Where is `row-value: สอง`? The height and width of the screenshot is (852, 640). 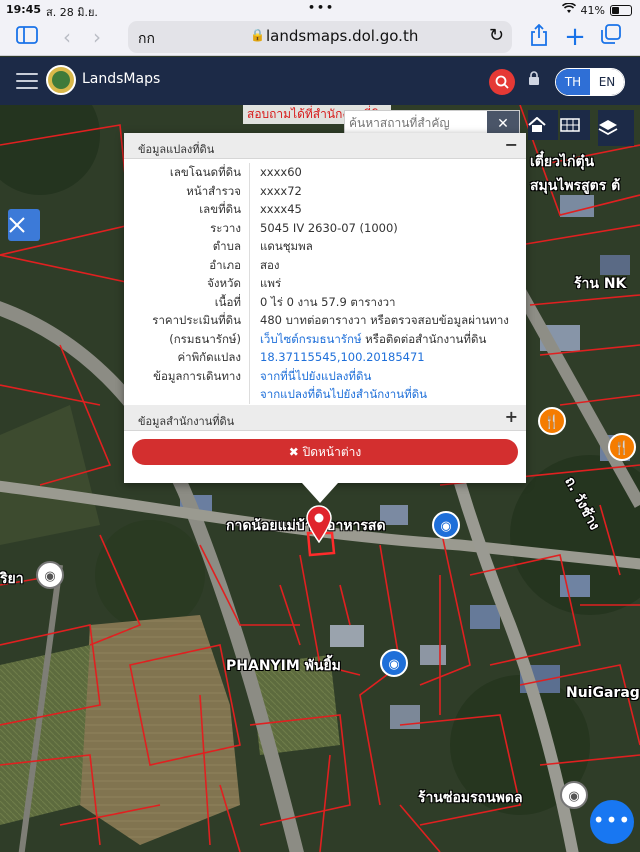
row-value: สอง is located at coordinates (270, 264).